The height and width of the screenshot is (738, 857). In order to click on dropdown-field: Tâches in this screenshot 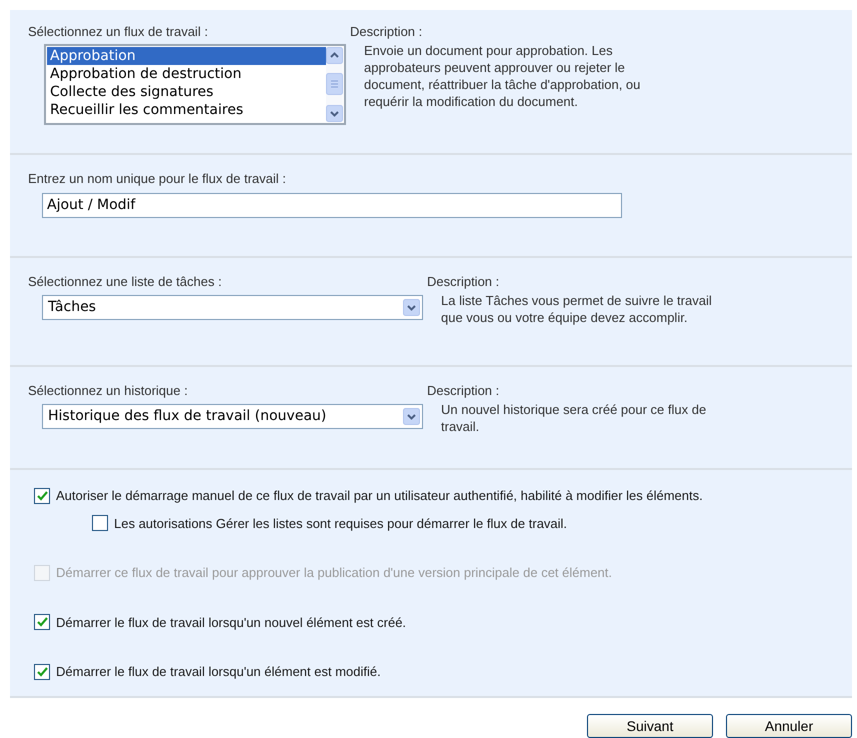, I will do `click(232, 307)`.